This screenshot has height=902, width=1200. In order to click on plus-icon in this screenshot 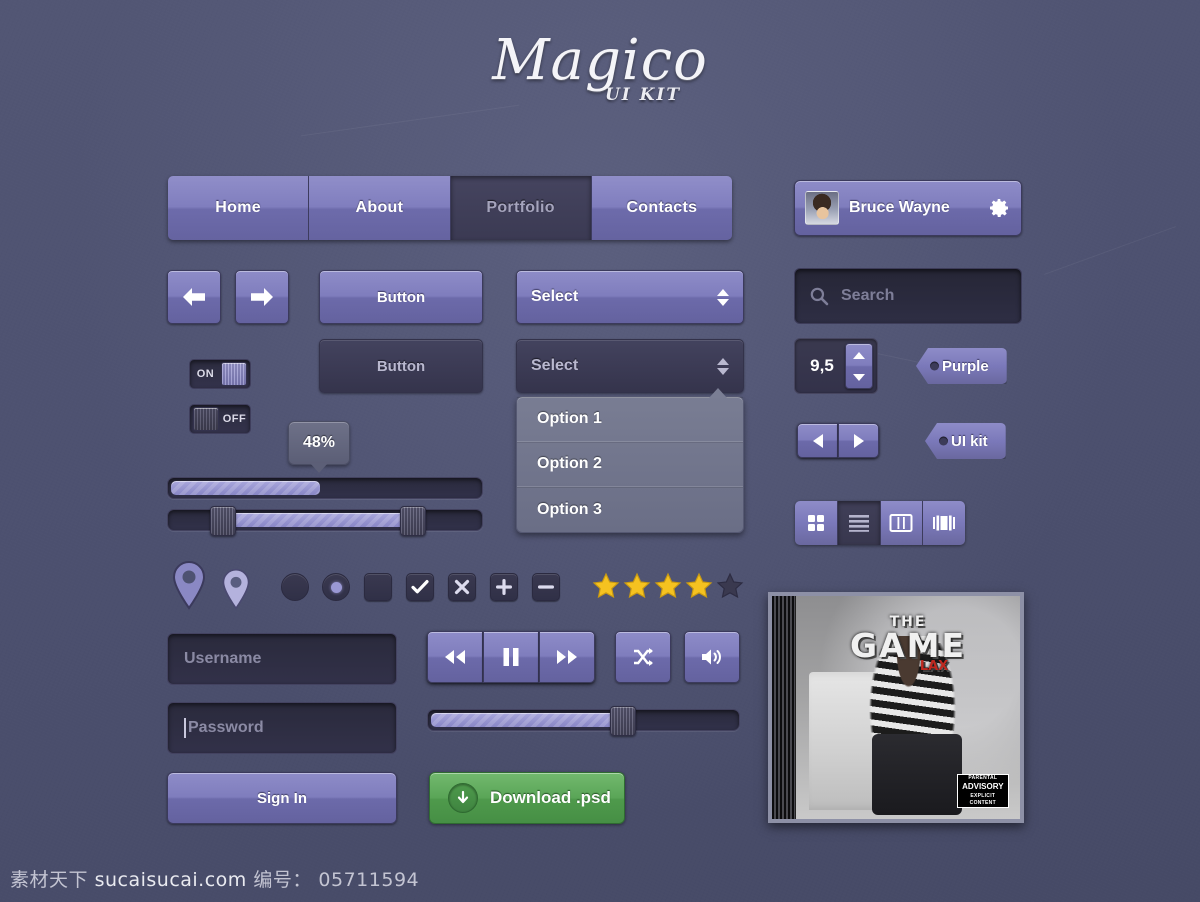, I will do `click(504, 587)`.